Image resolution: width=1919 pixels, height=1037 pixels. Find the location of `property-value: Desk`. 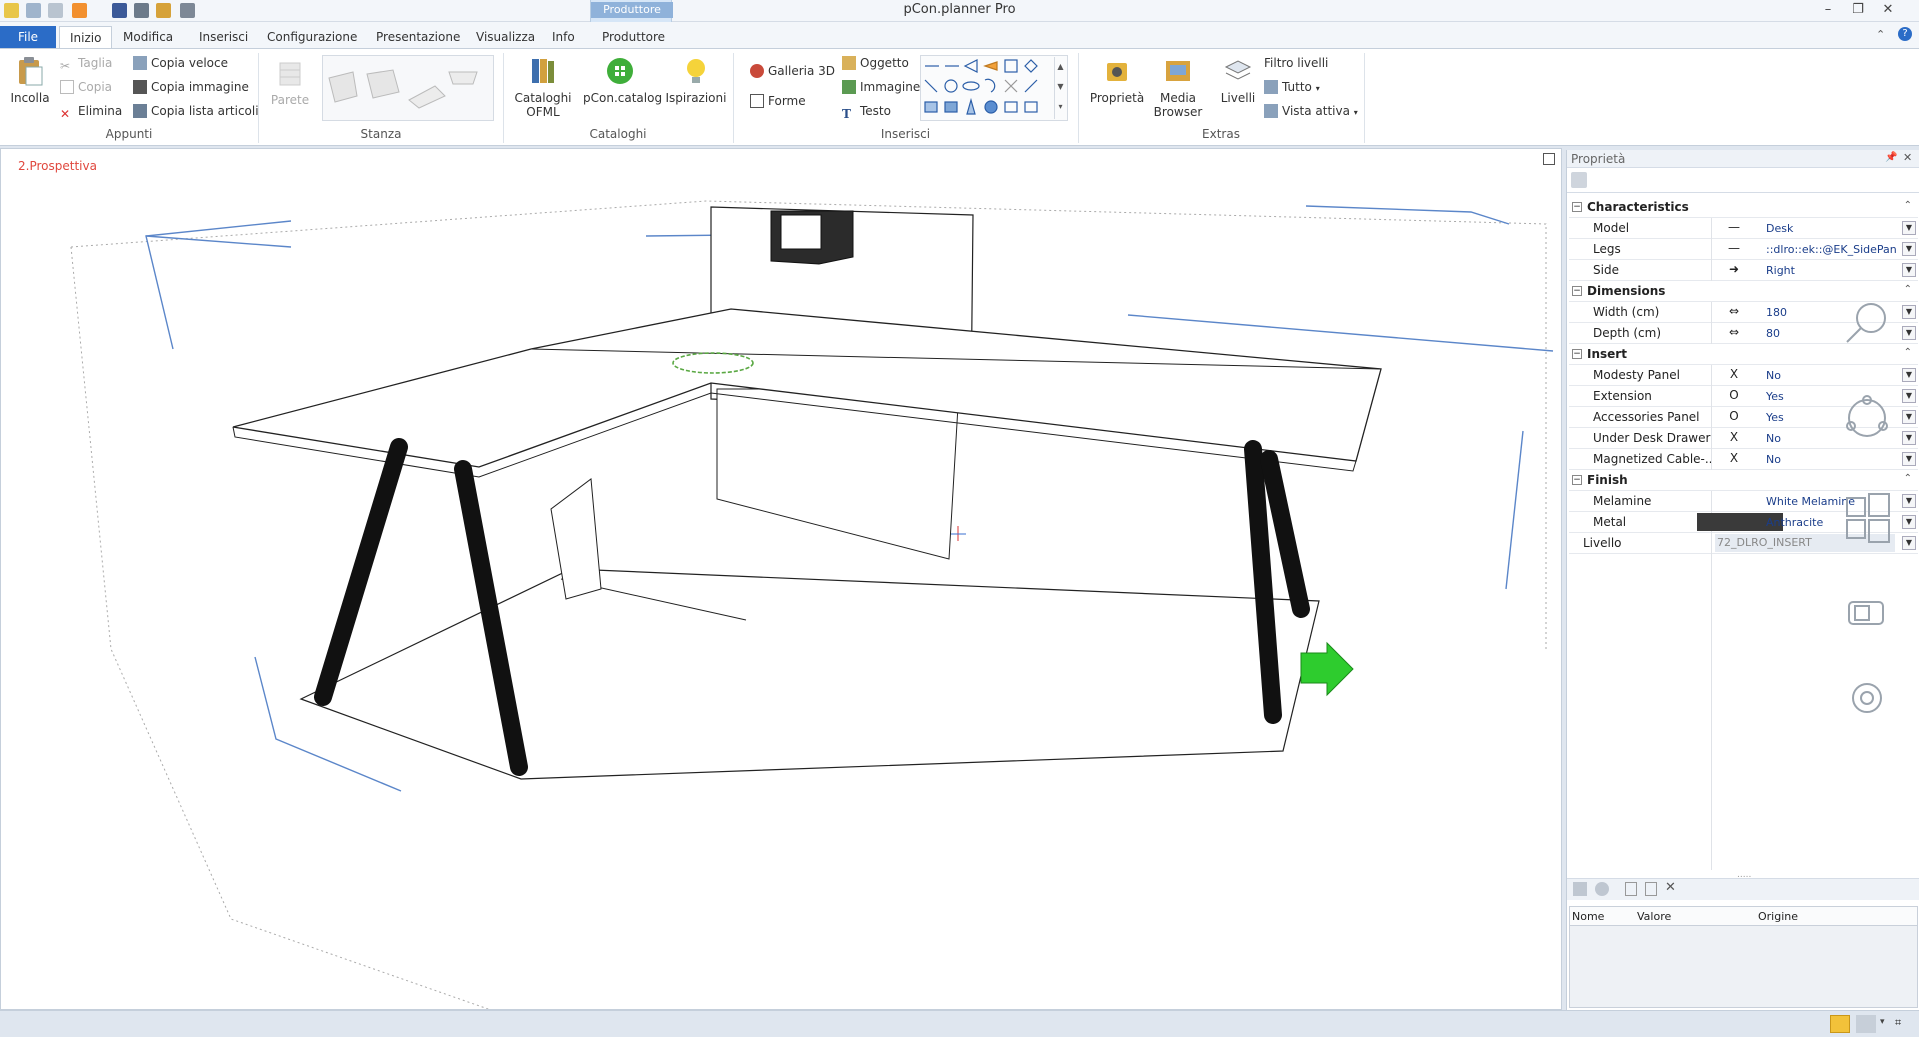

property-value: Desk is located at coordinates (1831, 228).